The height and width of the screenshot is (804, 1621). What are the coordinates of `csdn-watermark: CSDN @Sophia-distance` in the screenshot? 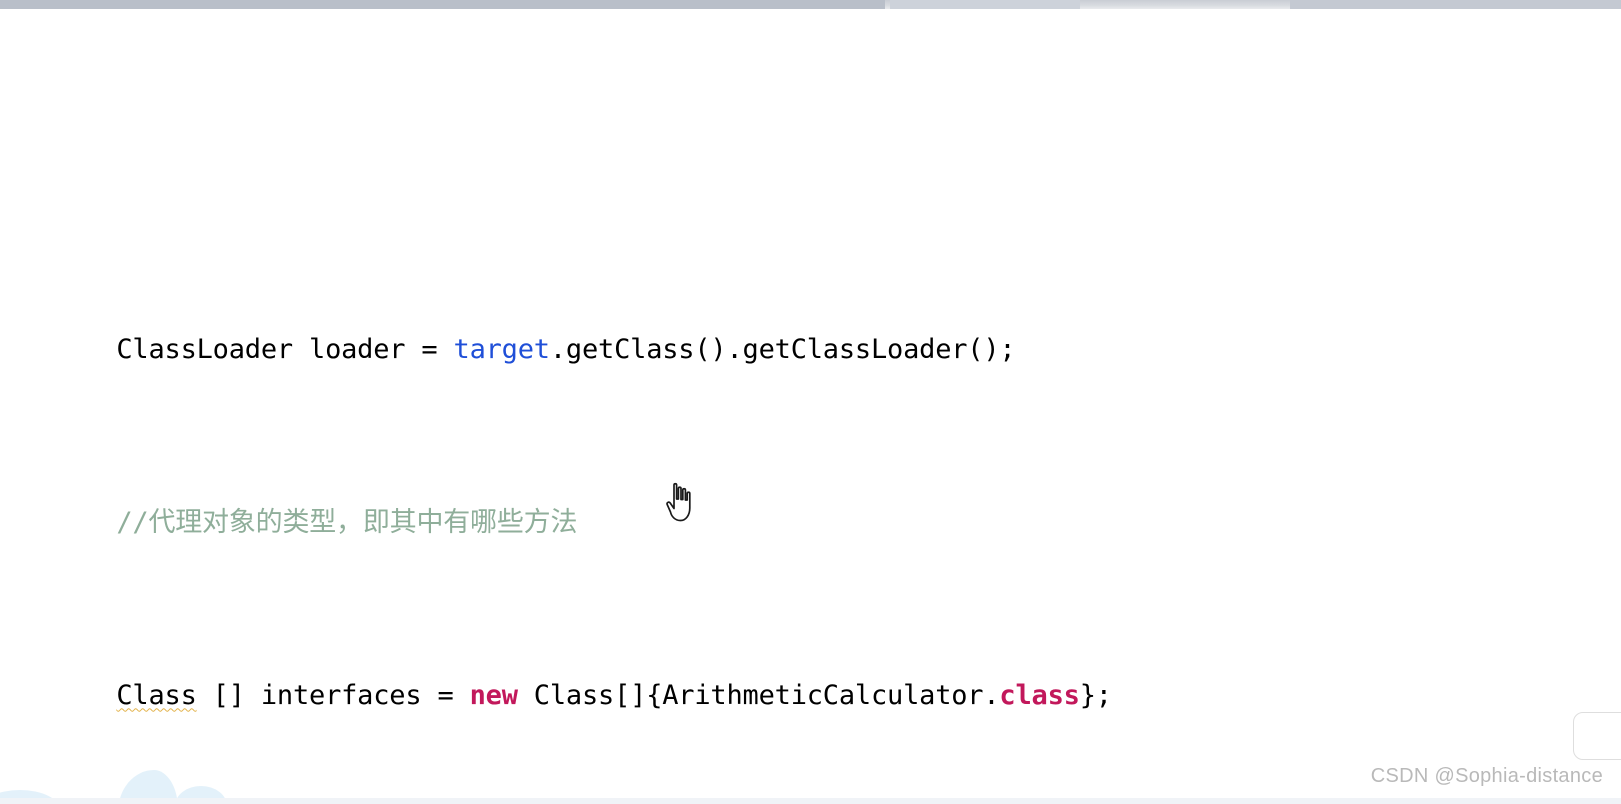 It's located at (1486, 776).